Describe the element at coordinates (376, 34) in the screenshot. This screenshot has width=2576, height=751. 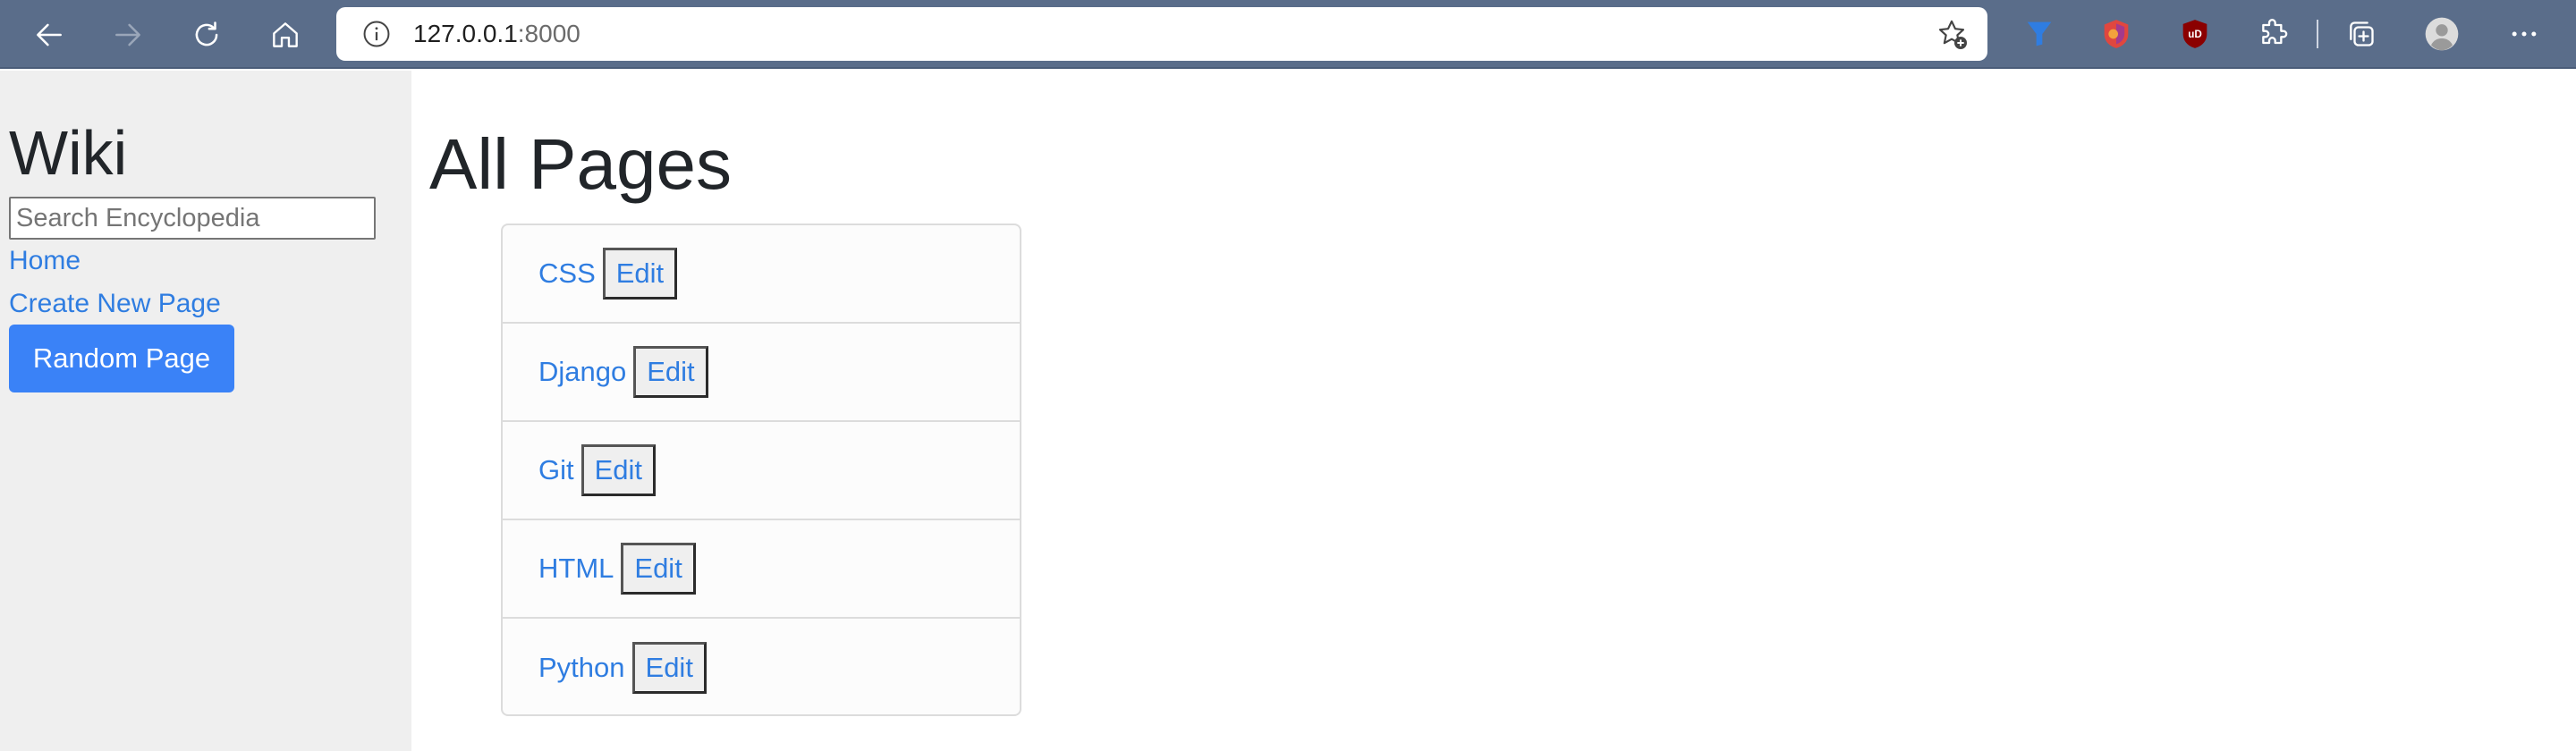
I see `info-icon` at that location.